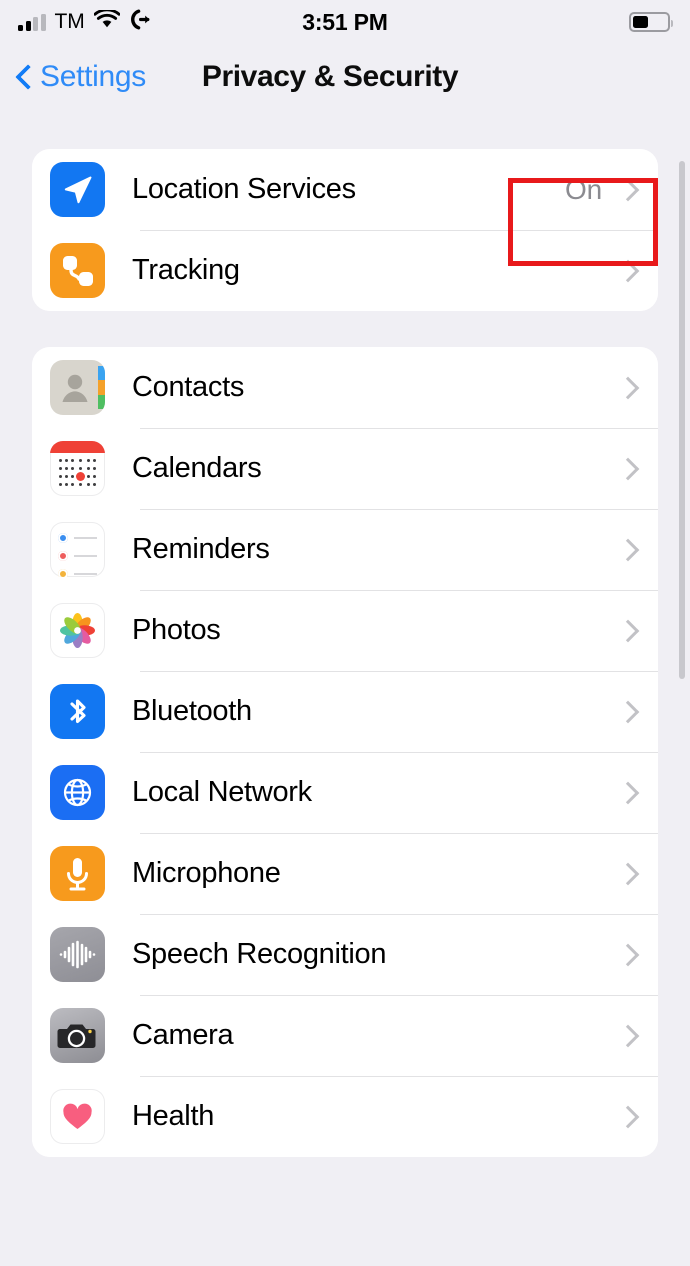 The width and height of the screenshot is (690, 1266). I want to click on health-icon, so click(77, 1116).